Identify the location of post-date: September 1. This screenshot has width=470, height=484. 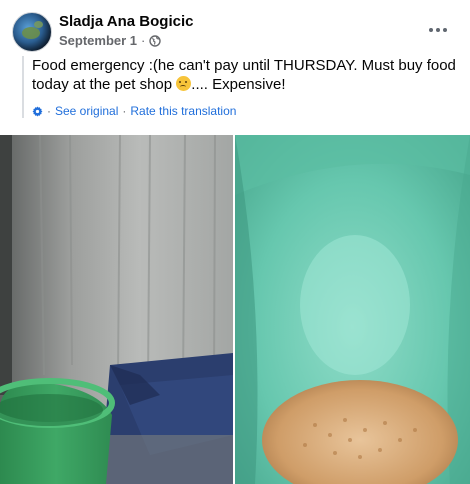
(98, 40).